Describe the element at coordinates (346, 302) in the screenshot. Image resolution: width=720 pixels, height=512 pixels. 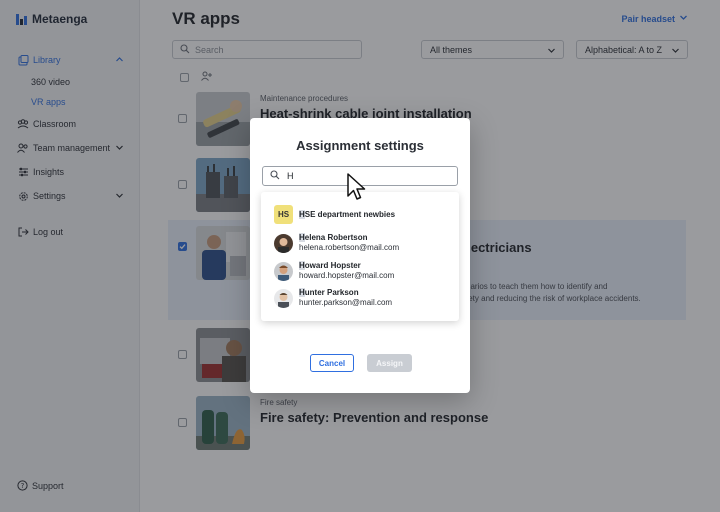
I see `suggestion-email: hunter.parkson@mail.com` at that location.